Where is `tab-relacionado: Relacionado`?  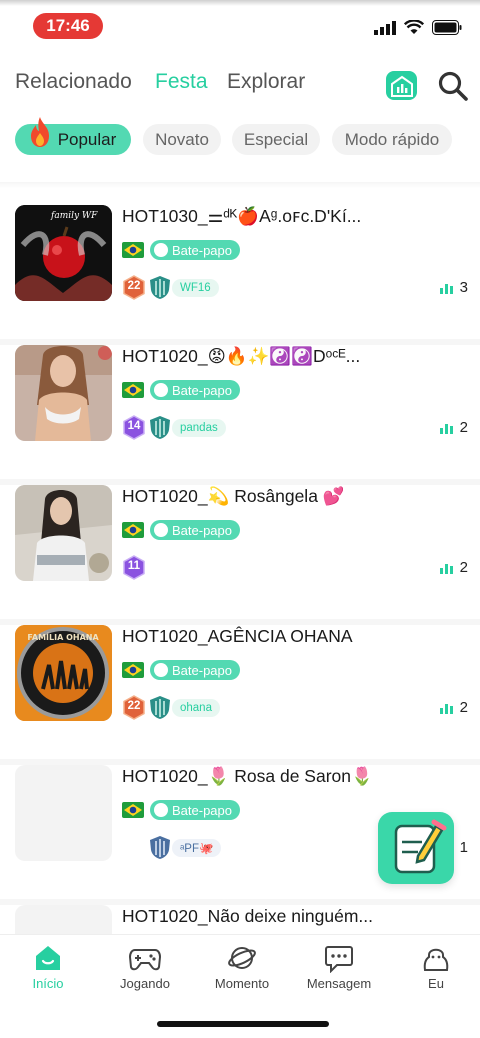
tab-relacionado: Relacionado is located at coordinates (73, 82).